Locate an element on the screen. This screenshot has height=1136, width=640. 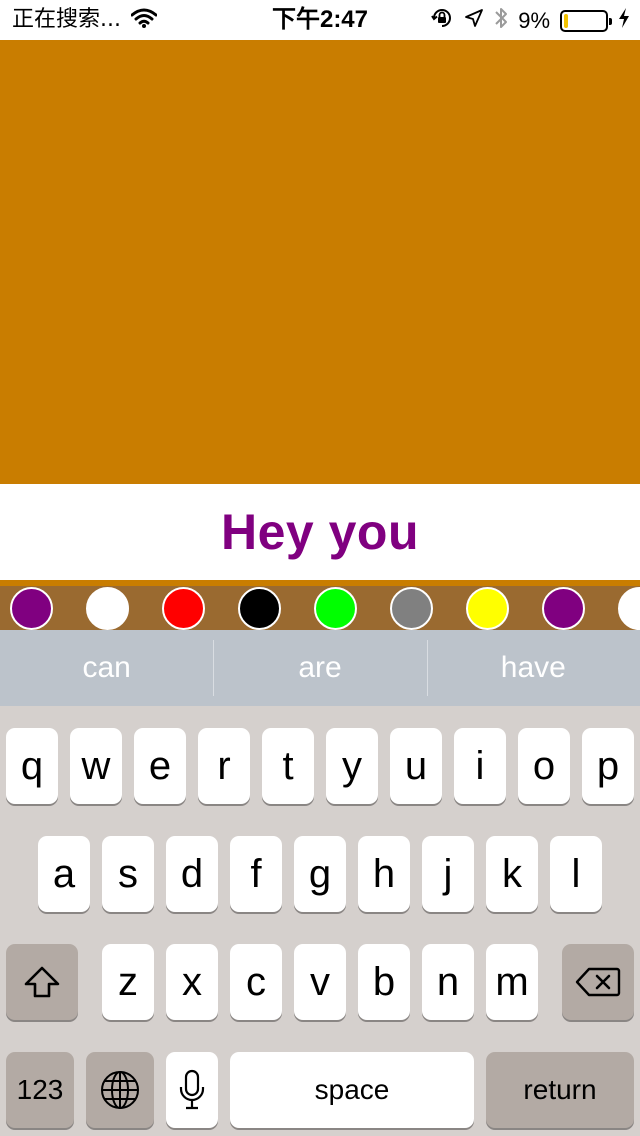
battery-percent: 9% is located at coordinates (534, 20).